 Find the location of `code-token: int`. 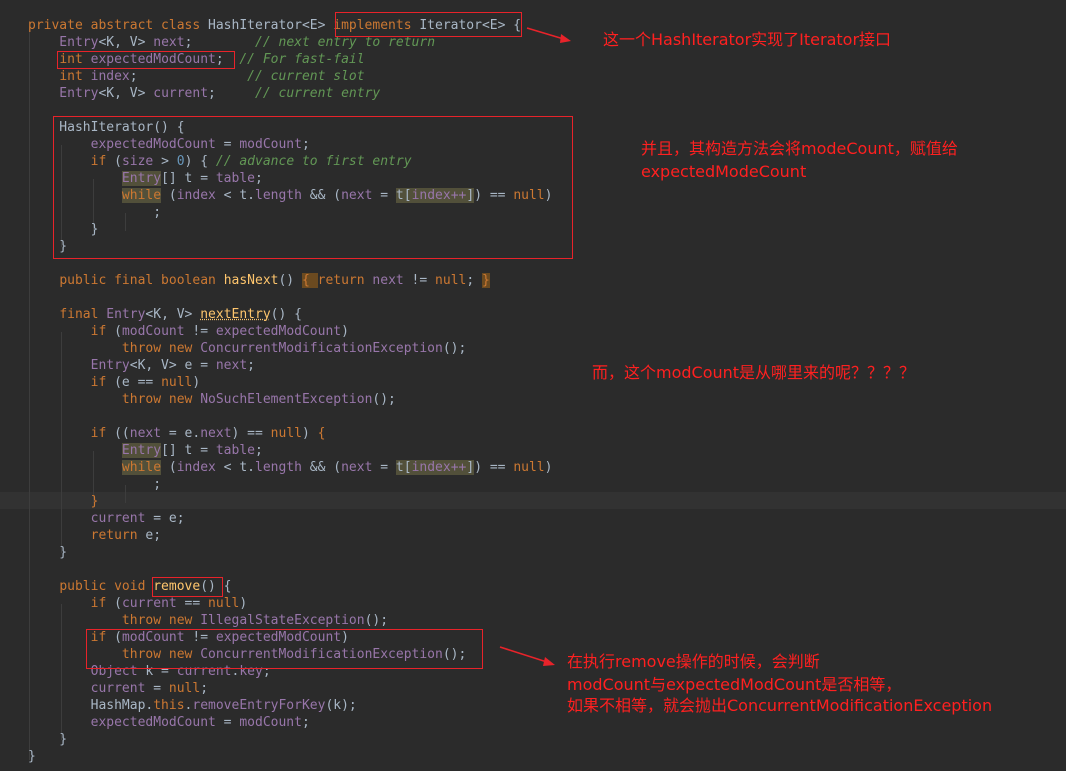

code-token: int is located at coordinates (75, 76).